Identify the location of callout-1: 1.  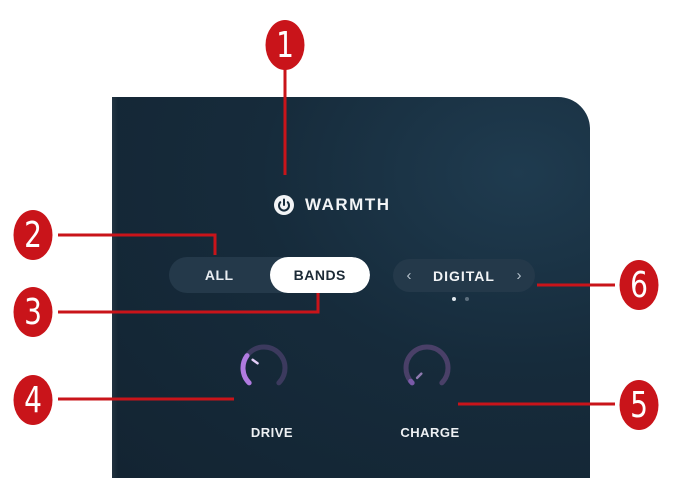
(285, 45).